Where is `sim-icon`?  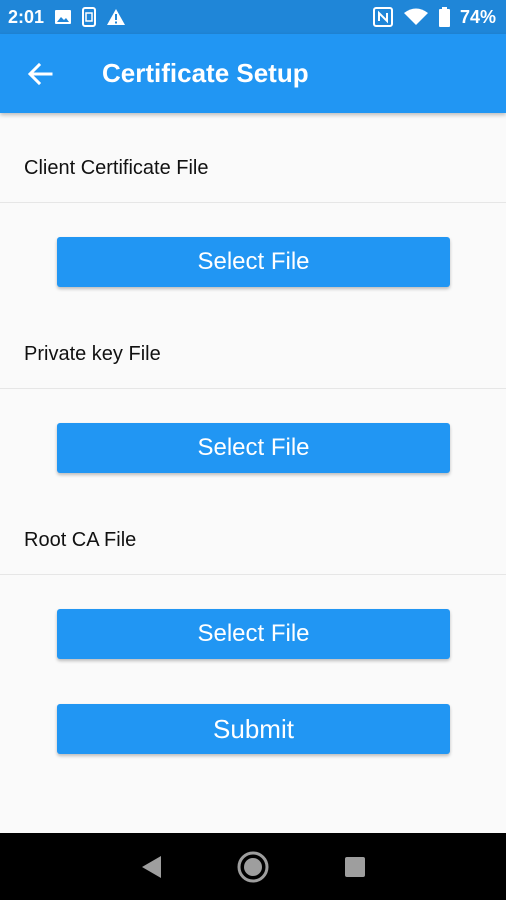 sim-icon is located at coordinates (89, 17).